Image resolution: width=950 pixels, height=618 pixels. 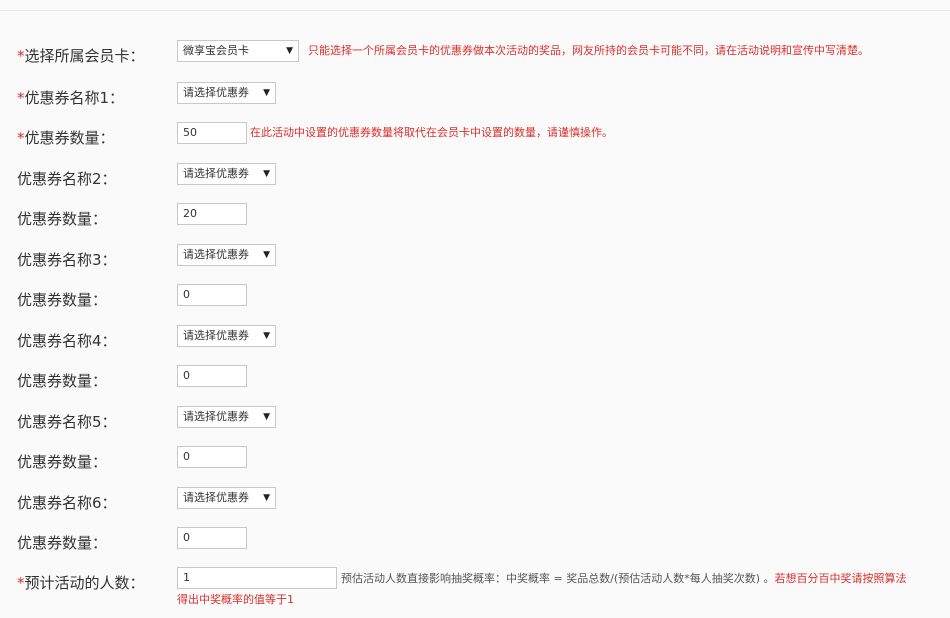 I want to click on coupon3-name-row: 优惠券名称3： 请选择优惠券 ▼, so click(x=475, y=260).